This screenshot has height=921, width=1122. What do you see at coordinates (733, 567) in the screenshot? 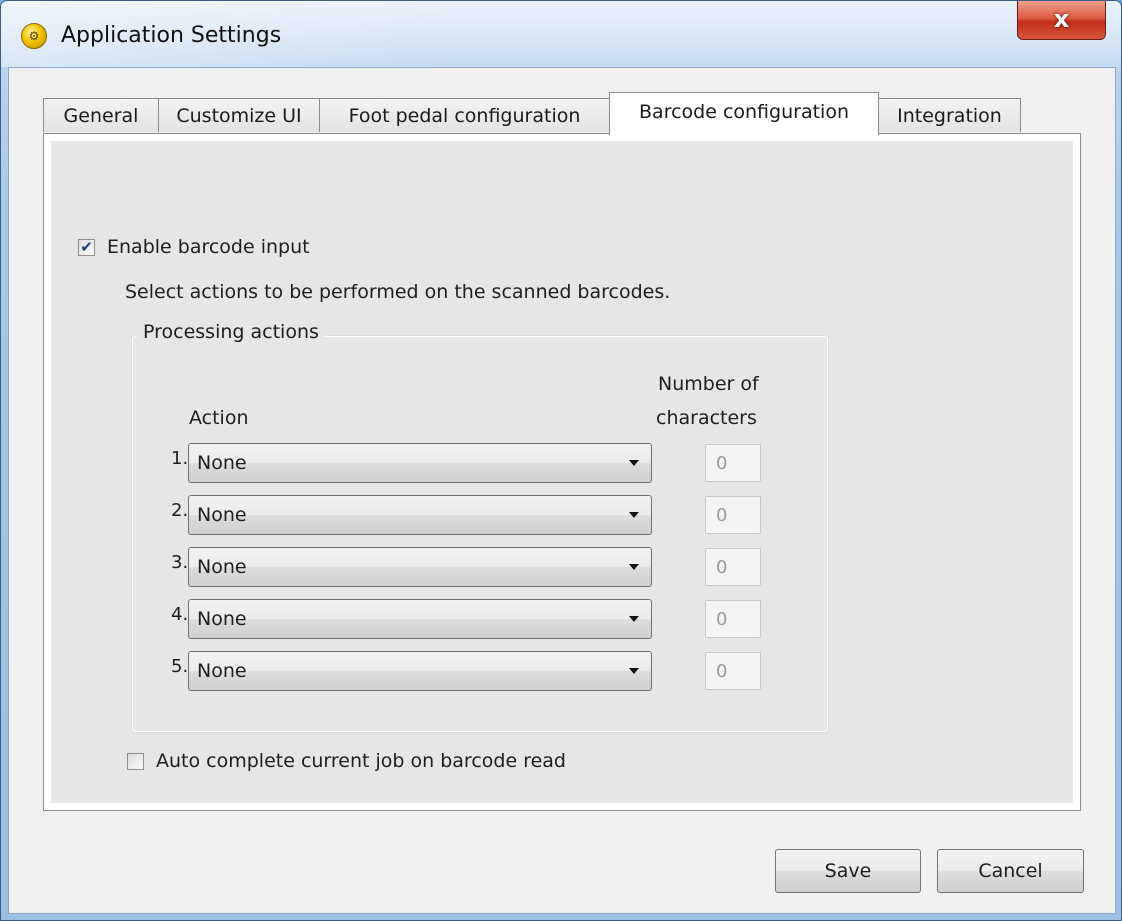
I see `chars-input-3: 0` at bounding box center [733, 567].